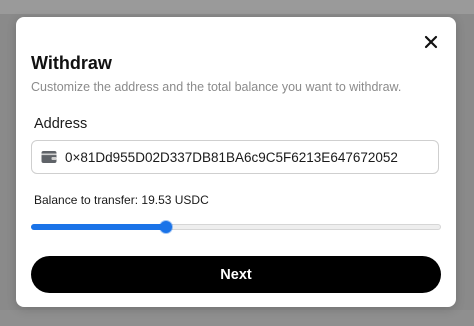 Image resolution: width=474 pixels, height=326 pixels. I want to click on balance-to-transfer: Balance to transfer: 19.53 USDC, so click(121, 200).